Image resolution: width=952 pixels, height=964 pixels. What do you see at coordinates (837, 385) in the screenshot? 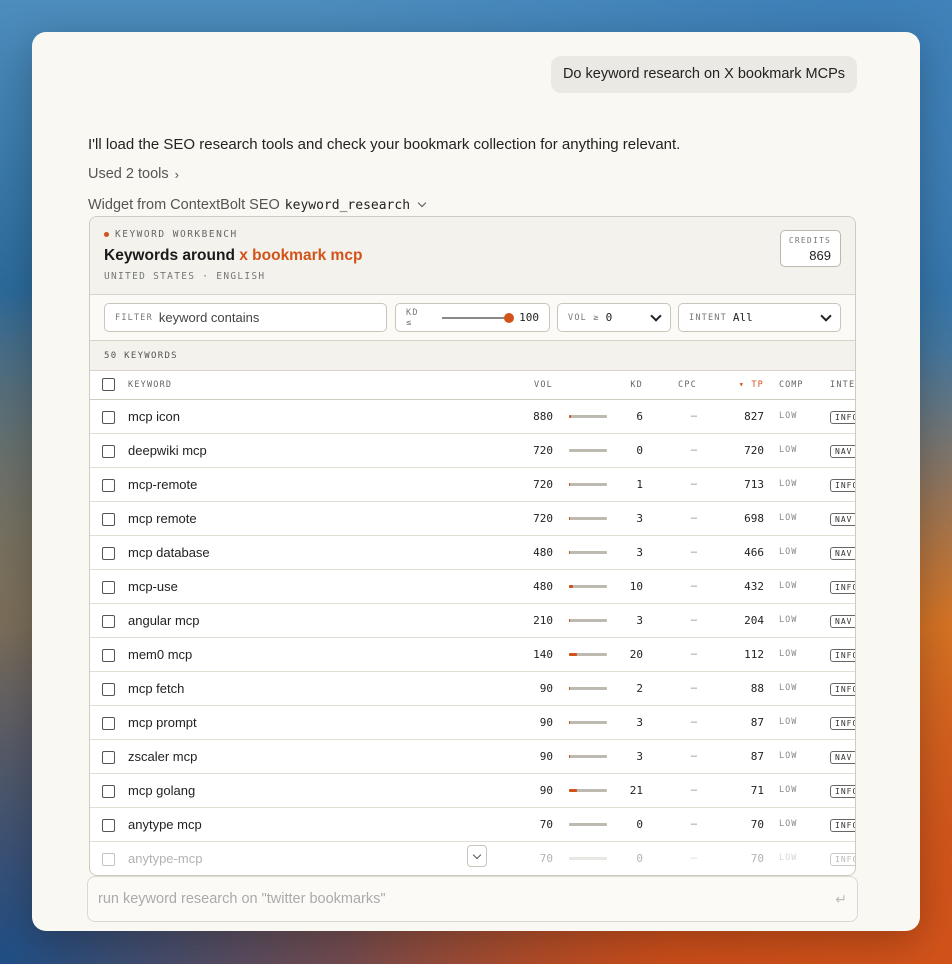
I see `col-intent: INTENT` at bounding box center [837, 385].